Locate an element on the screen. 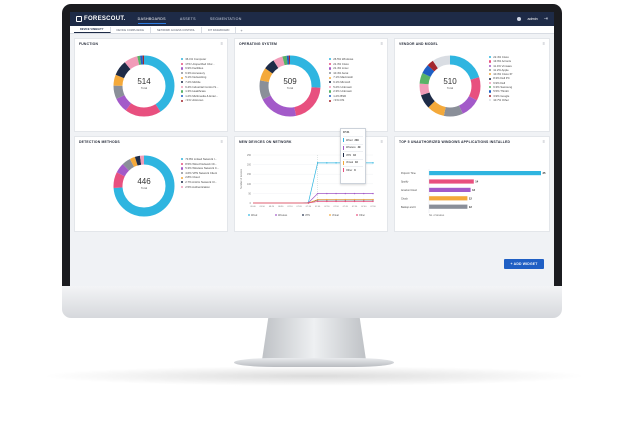  tab-network-access-control: NETWORK ACCESS CONTROL is located at coordinates (176, 30).